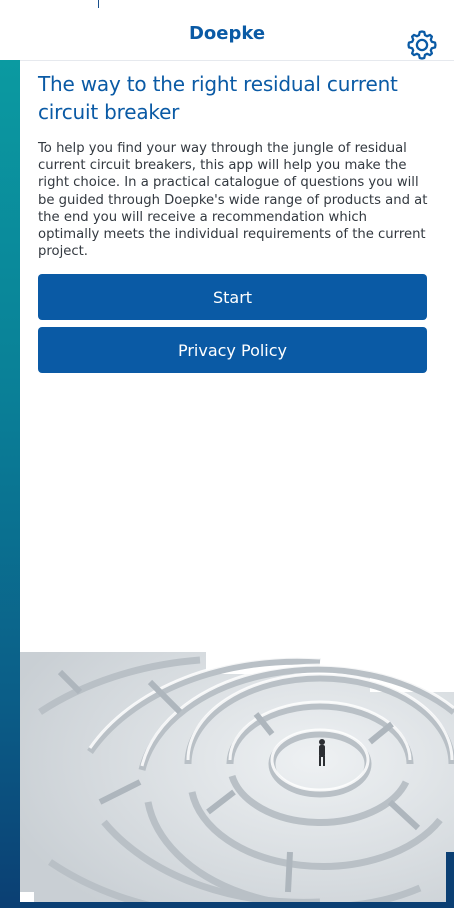 This screenshot has width=454, height=908. I want to click on nav-title: Doepke, so click(227, 33).